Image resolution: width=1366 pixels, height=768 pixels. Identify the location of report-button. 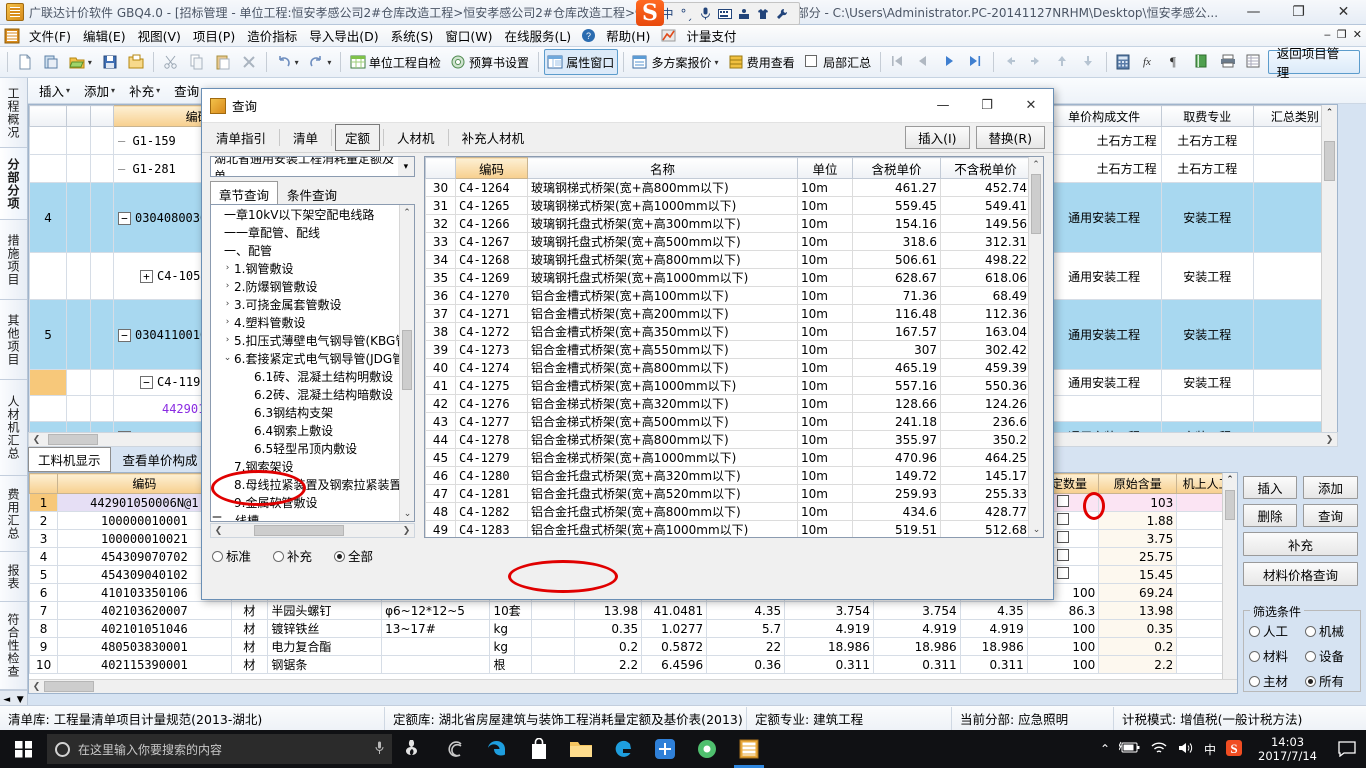
(1254, 62).